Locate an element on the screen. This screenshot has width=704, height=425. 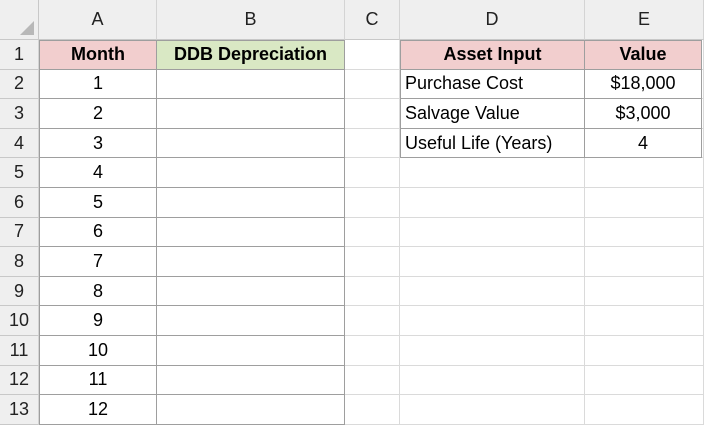
column-header-b: B is located at coordinates (251, 20).